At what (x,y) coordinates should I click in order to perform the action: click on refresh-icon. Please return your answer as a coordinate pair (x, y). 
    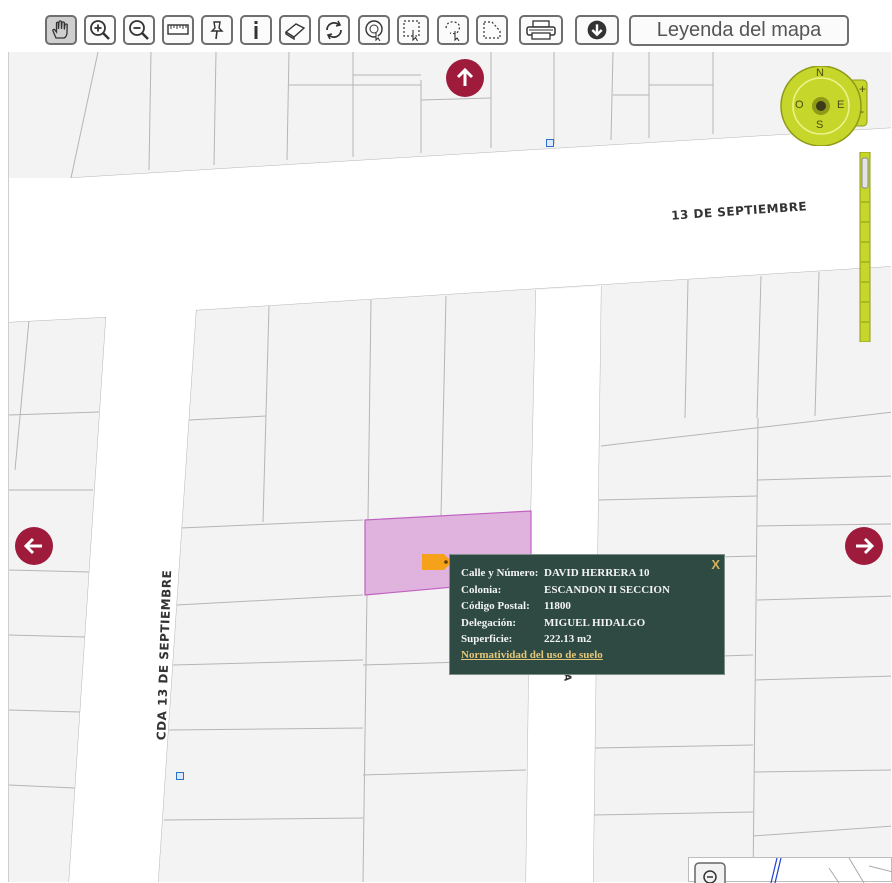
    Looking at the image, I should click on (334, 30).